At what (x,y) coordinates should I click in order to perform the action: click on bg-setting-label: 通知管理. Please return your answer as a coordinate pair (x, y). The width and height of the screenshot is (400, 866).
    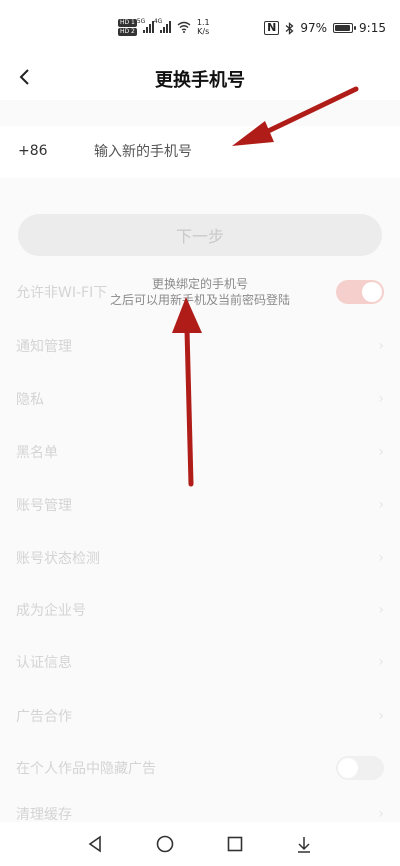
    Looking at the image, I should click on (44, 347).